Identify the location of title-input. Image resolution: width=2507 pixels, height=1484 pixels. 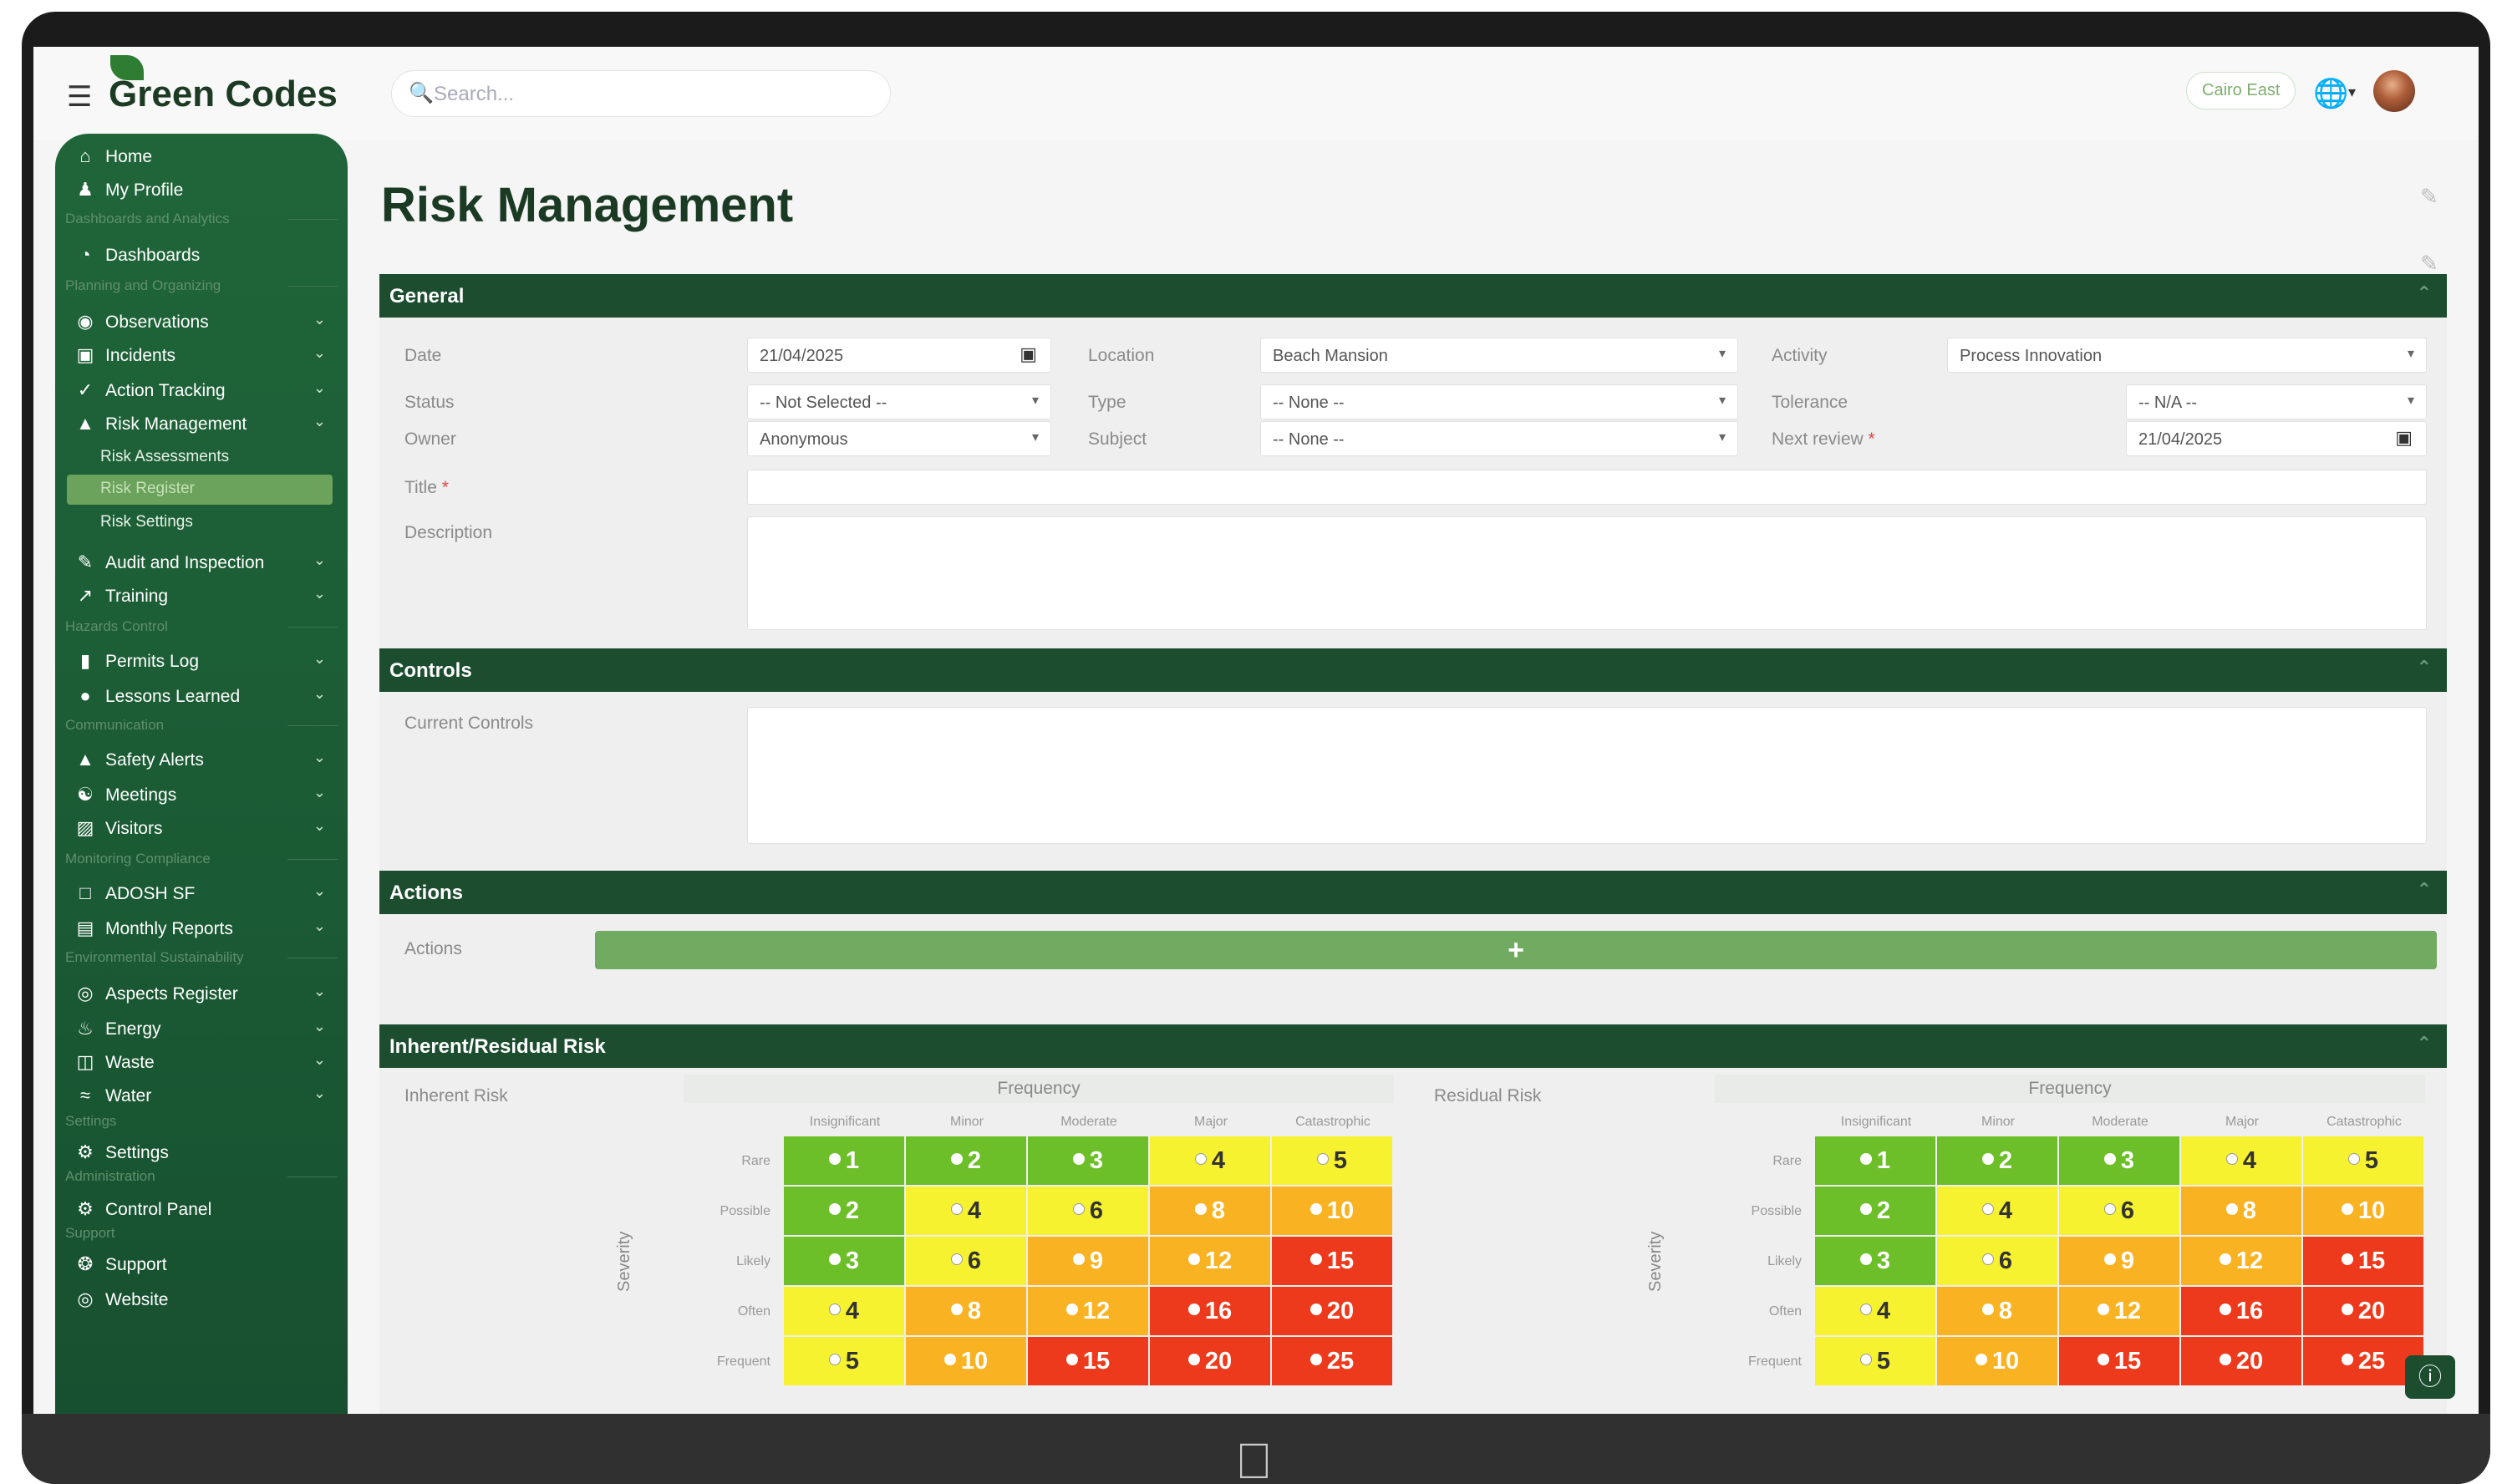
(1587, 487).